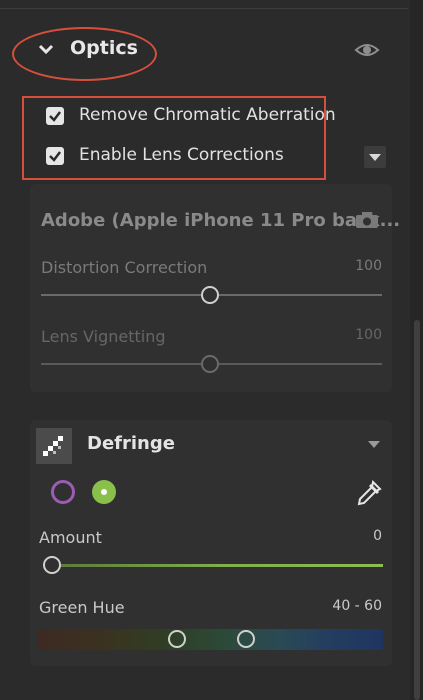 The height and width of the screenshot is (700, 423). I want to click on amount-track, so click(218, 565).